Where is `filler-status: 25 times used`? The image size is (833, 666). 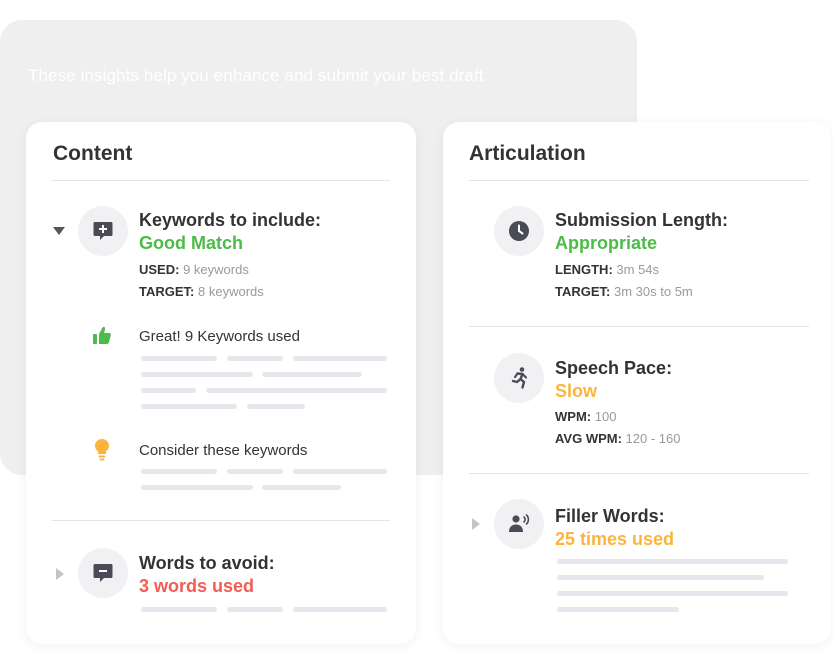
filler-status: 25 times used is located at coordinates (615, 539).